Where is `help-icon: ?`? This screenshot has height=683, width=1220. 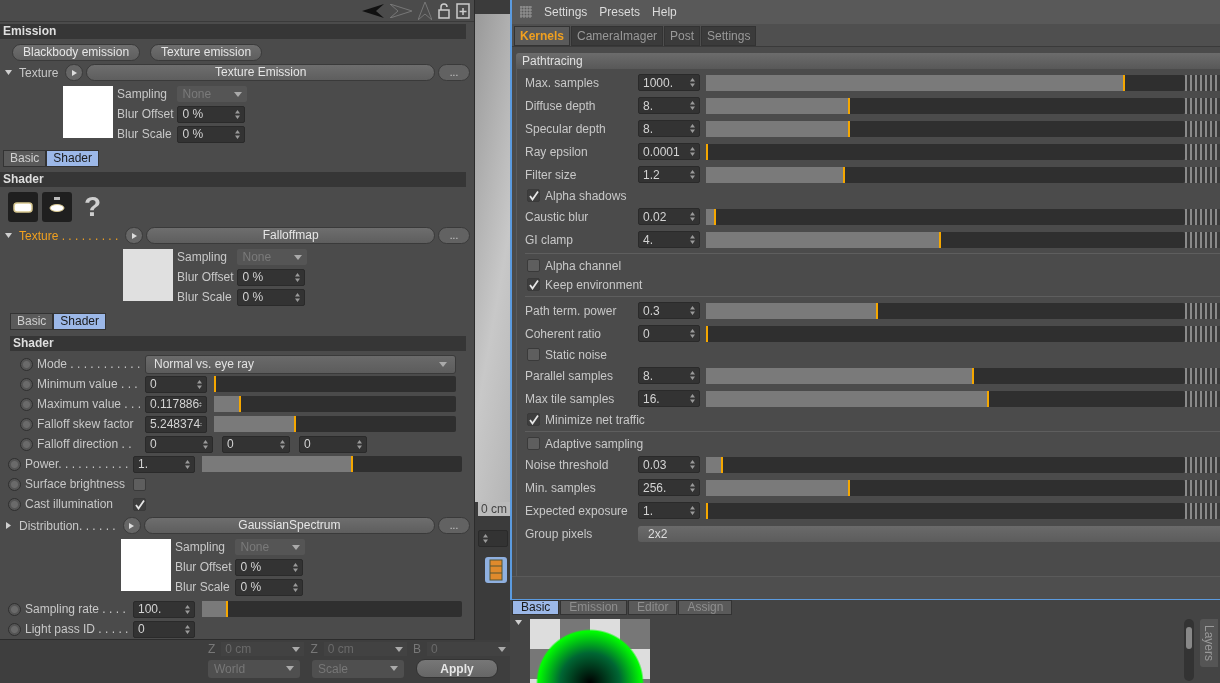 help-icon: ? is located at coordinates (93, 207).